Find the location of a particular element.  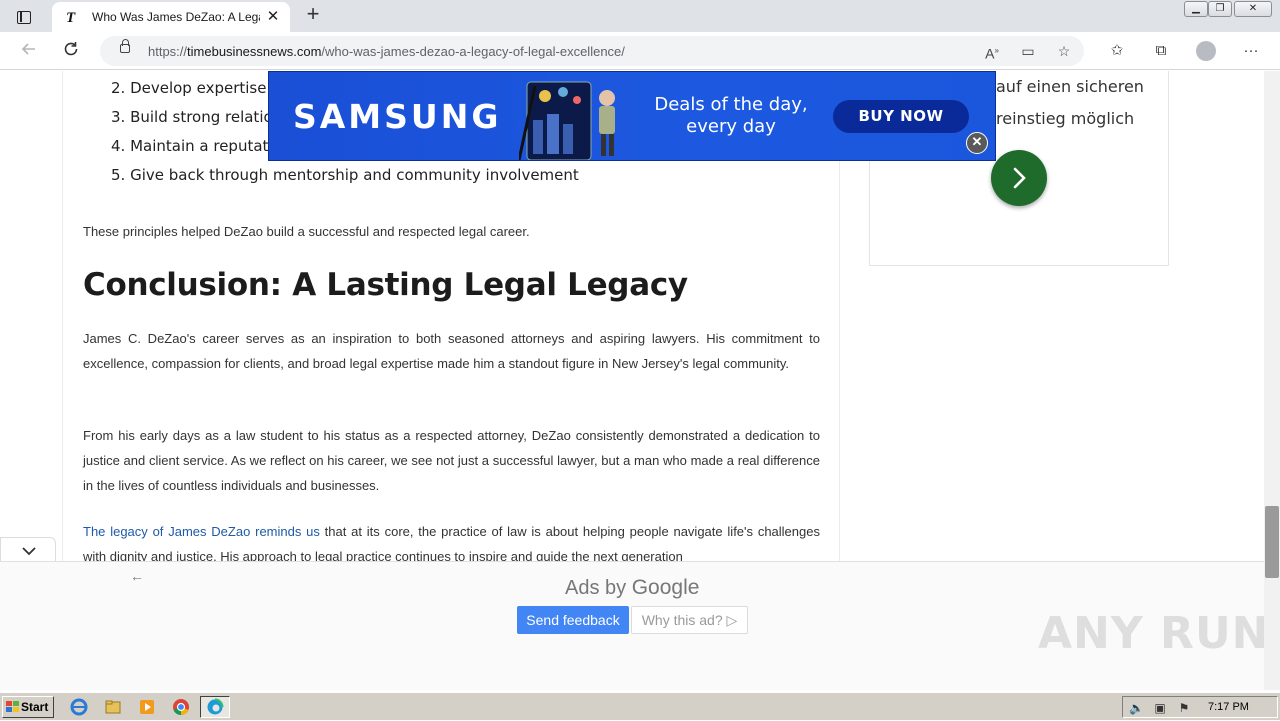

browser-tab-bar: T Who Was James DeZao: A Lega ✕ + ▁ ❐ ✕ is located at coordinates (640, 16).